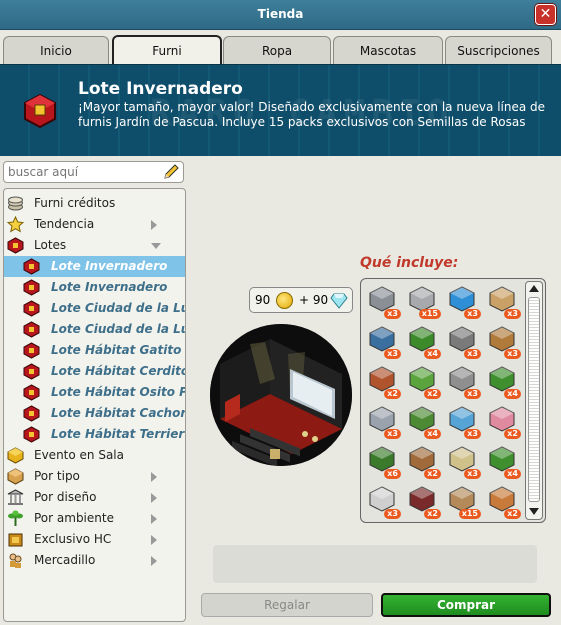 The height and width of the screenshot is (625, 561). Describe the element at coordinates (118, 308) in the screenshot. I see `sub-item-label: Lote Ciudad de la Luz` at that location.